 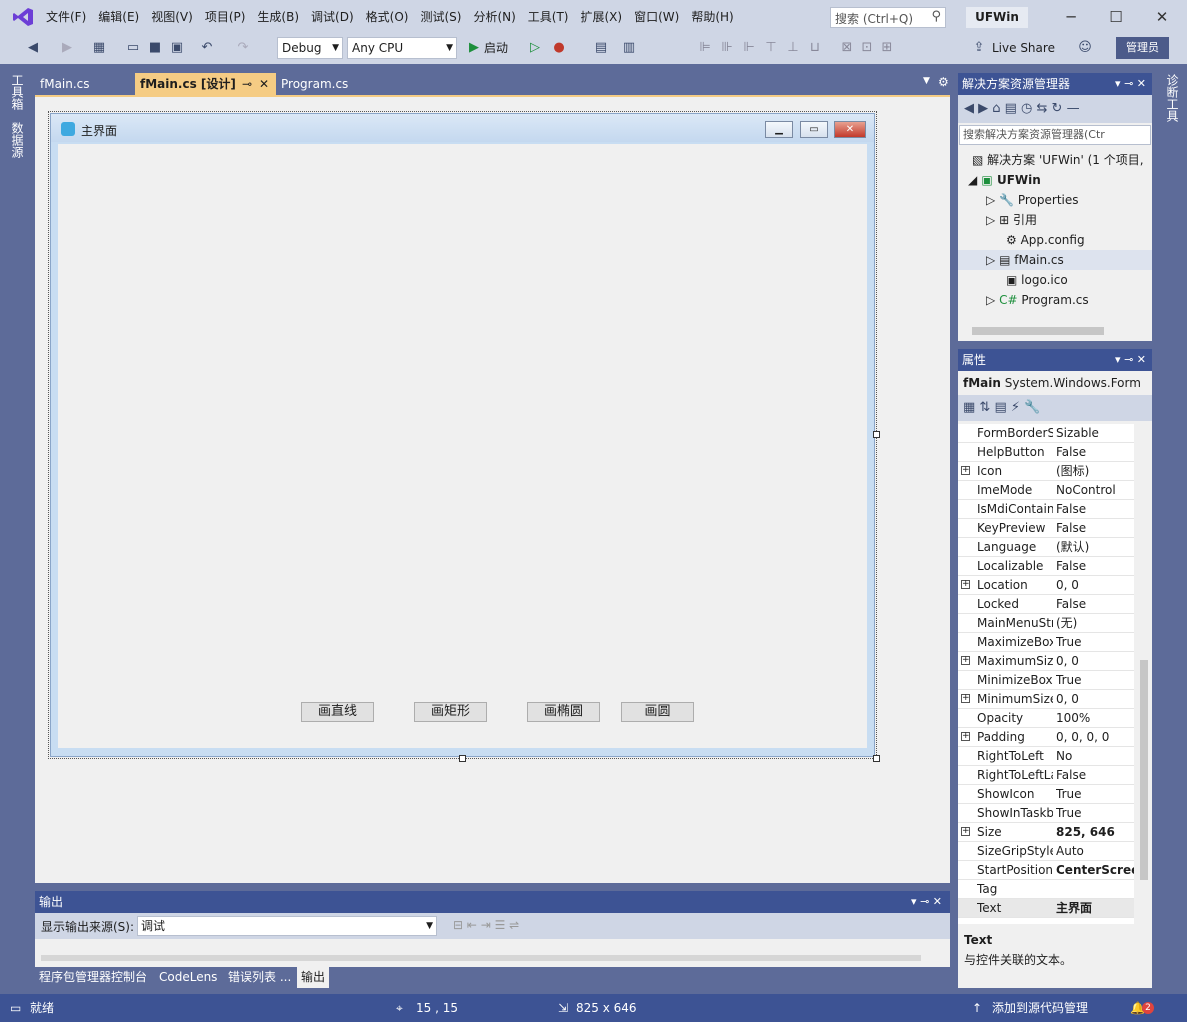 I want to click on align-bottom-icon: ⊔, so click(x=815, y=48).